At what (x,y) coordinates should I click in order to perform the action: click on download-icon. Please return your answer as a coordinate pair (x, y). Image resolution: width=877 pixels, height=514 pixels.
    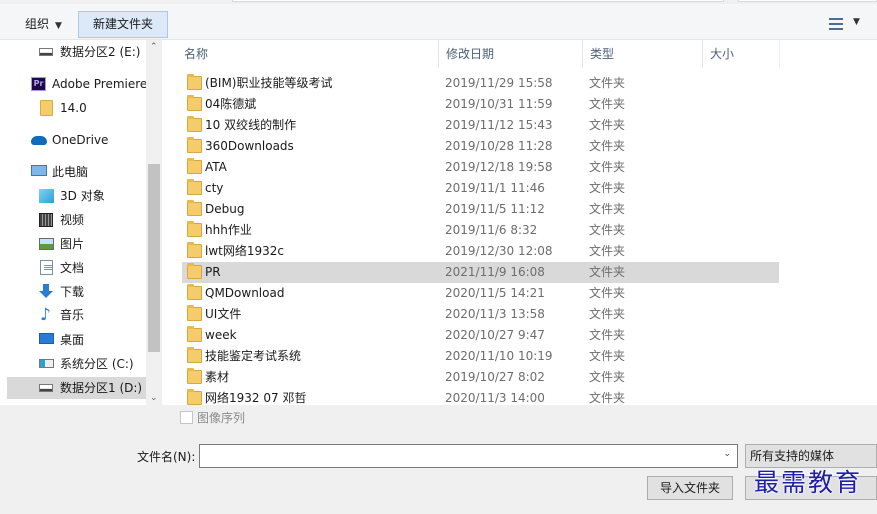
    Looking at the image, I should click on (46, 292).